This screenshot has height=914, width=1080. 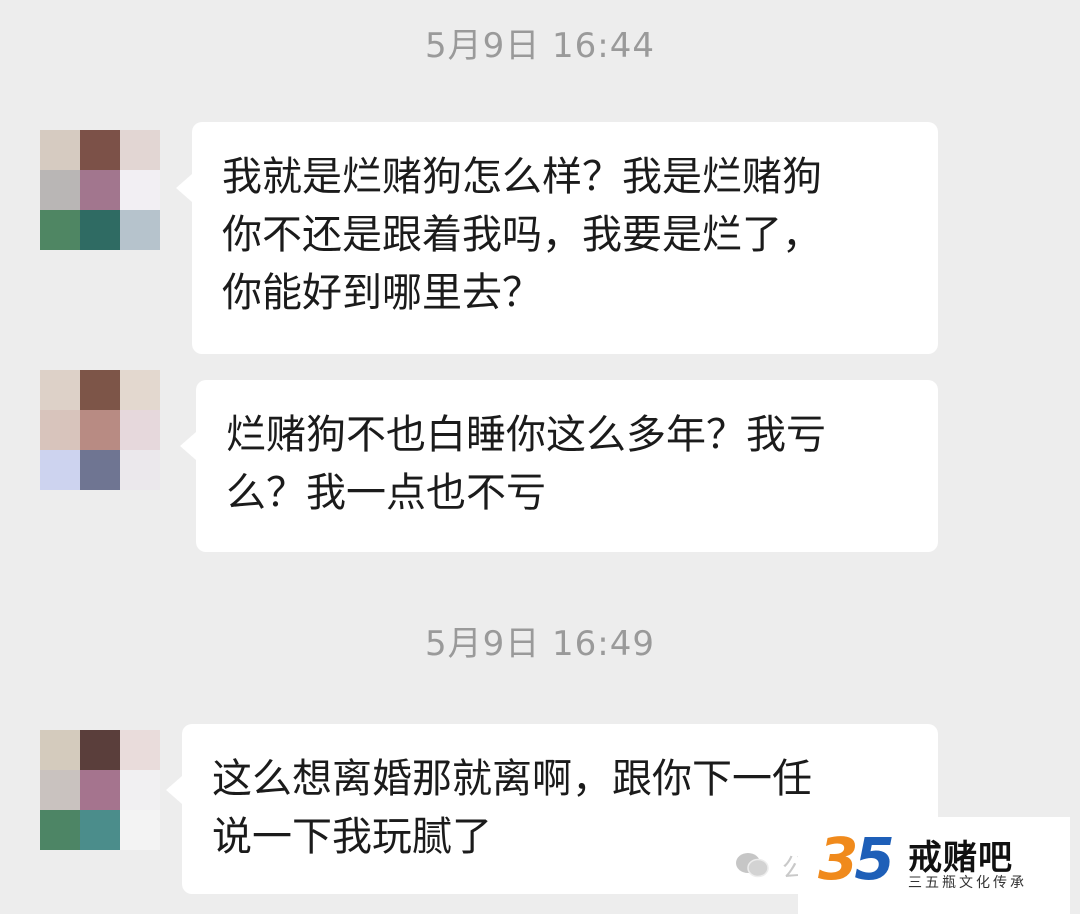 What do you see at coordinates (512, 779) in the screenshot?
I see `message-text: 这么想离婚那就离啊，跟你下一任` at bounding box center [512, 779].